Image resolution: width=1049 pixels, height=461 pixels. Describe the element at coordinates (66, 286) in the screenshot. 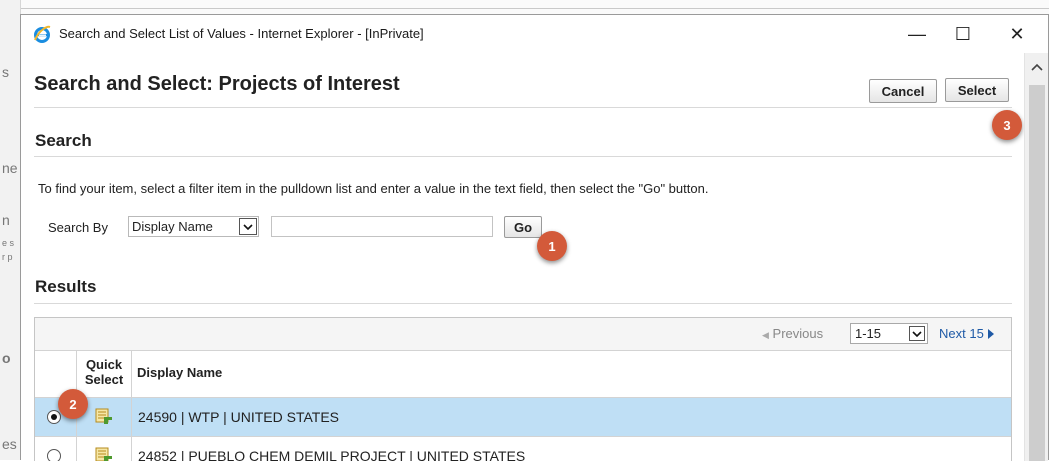

I see `results-heading: Results` at that location.